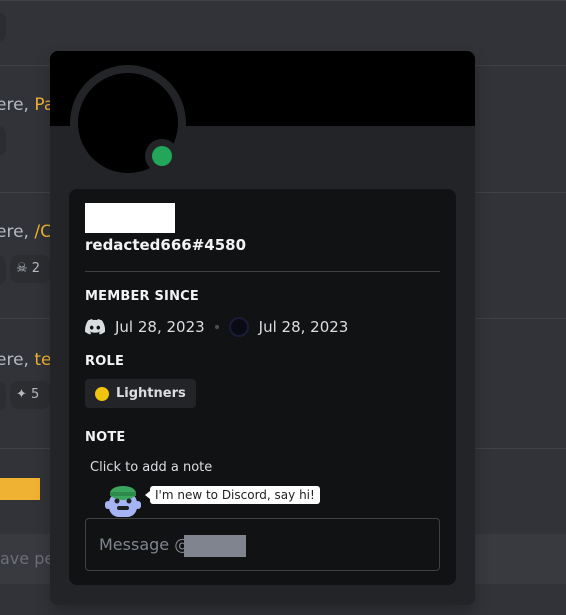  Describe the element at coordinates (303, 327) in the screenshot. I see `server-join-date: Jul 28, 2023` at that location.